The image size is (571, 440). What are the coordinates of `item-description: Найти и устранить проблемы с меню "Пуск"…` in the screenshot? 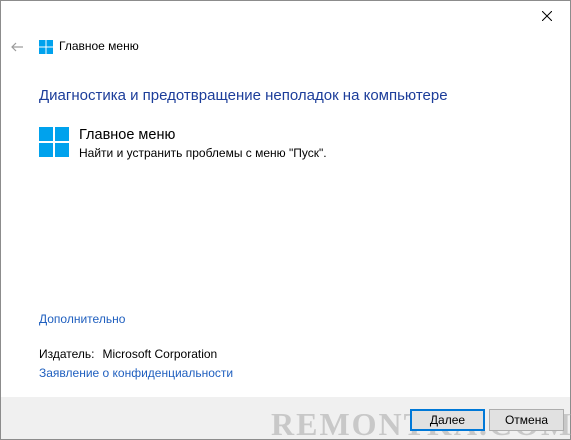 It's located at (203, 153).